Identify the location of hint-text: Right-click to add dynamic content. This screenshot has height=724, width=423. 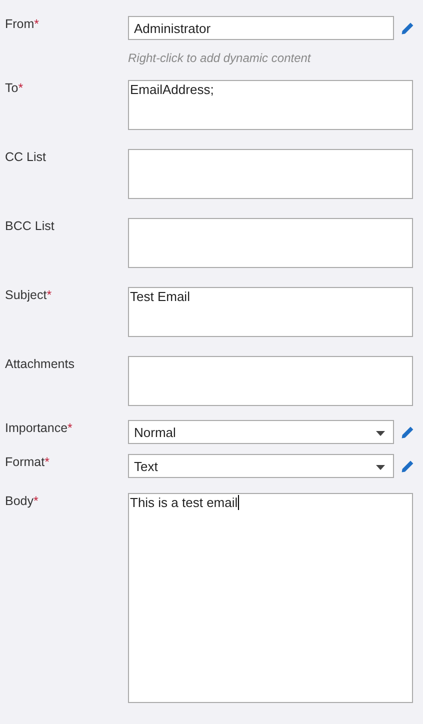
(220, 58).